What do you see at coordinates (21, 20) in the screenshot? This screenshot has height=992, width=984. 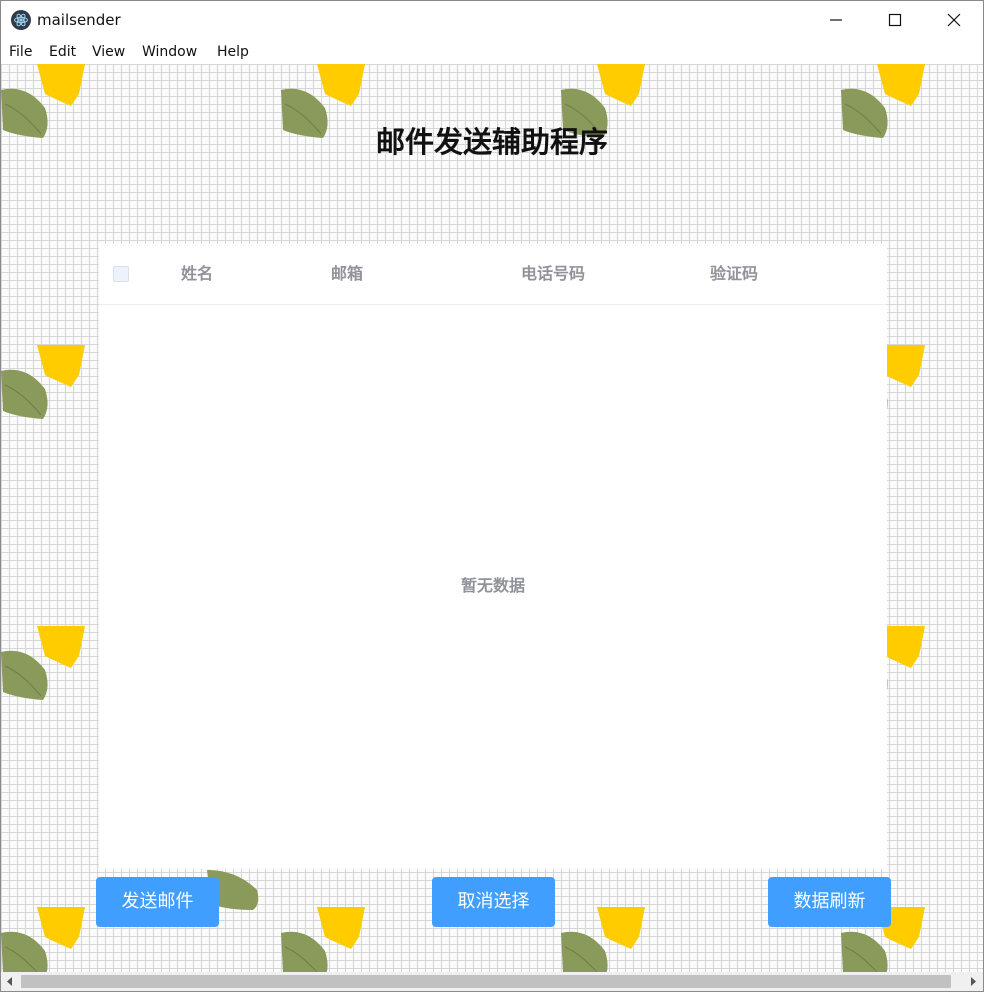 I see `electron-icon` at bounding box center [21, 20].